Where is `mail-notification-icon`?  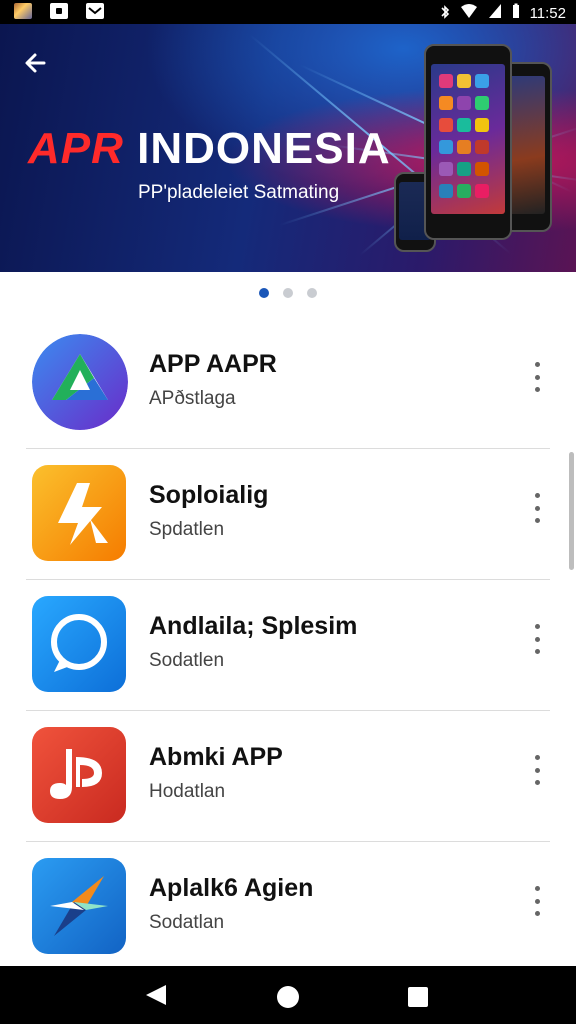
mail-notification-icon is located at coordinates (95, 11).